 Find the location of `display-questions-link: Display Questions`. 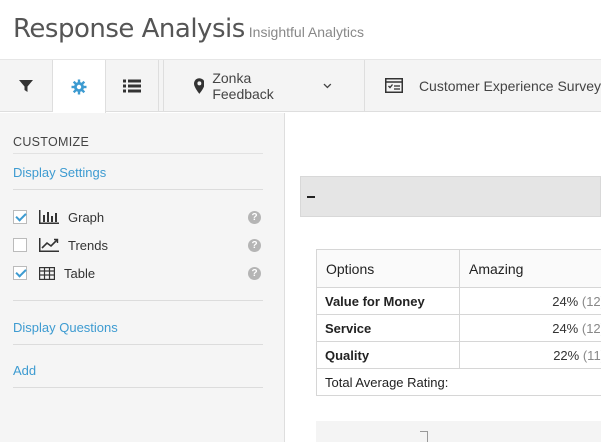

display-questions-link: Display Questions is located at coordinates (138, 323).